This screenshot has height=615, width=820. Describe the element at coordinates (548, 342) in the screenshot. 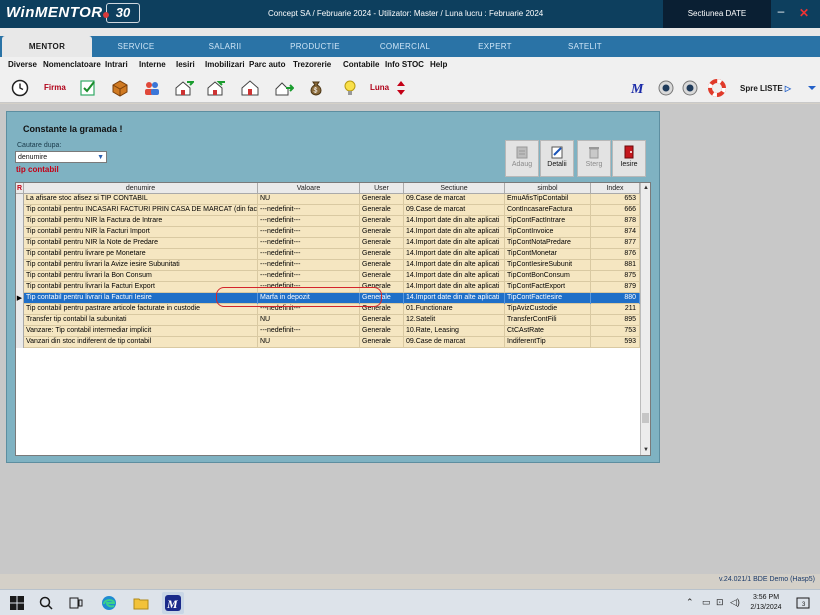

I see `cell-simbol: IndiferentTip` at that location.